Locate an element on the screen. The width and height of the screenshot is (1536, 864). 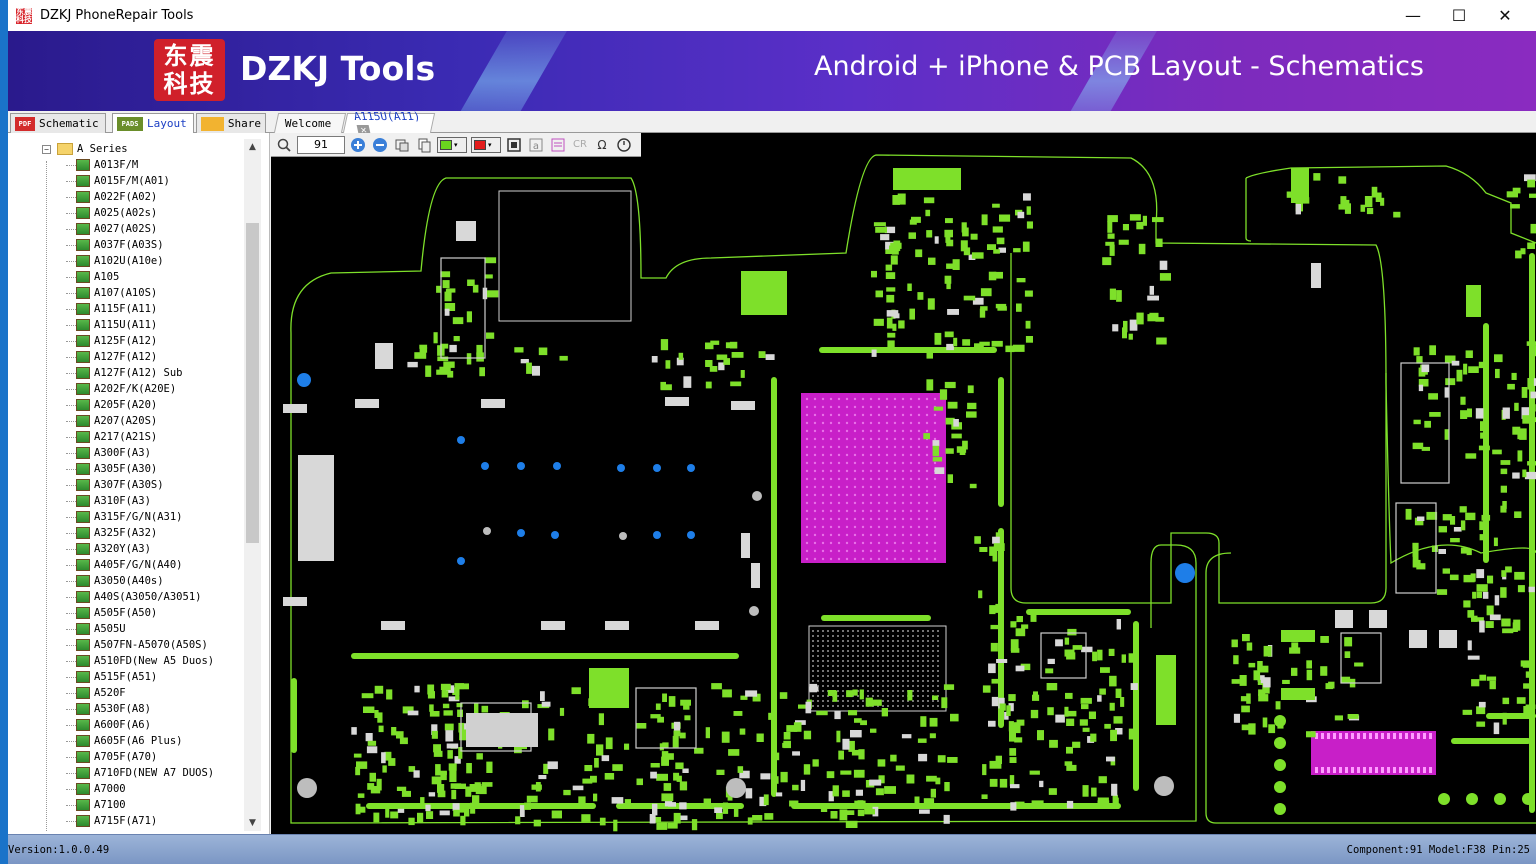
scroll-thumb is located at coordinates (252, 383).